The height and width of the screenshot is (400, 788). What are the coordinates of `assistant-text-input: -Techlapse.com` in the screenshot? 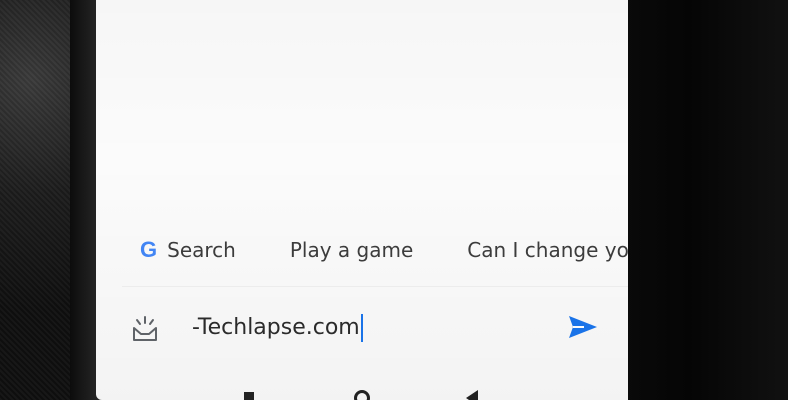 It's located at (277, 328).